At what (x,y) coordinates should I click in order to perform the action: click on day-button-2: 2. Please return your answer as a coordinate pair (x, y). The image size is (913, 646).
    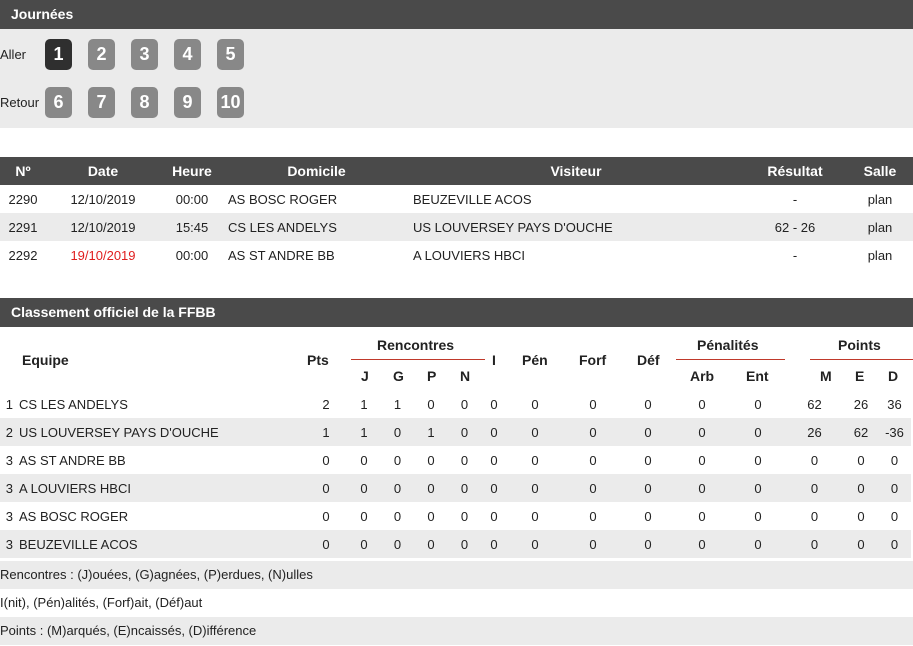
    Looking at the image, I should click on (101, 54).